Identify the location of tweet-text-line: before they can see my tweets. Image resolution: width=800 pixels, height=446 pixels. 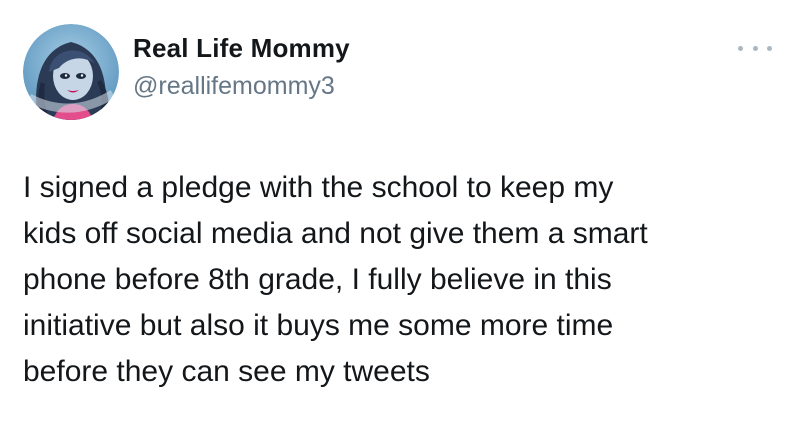
(226, 371).